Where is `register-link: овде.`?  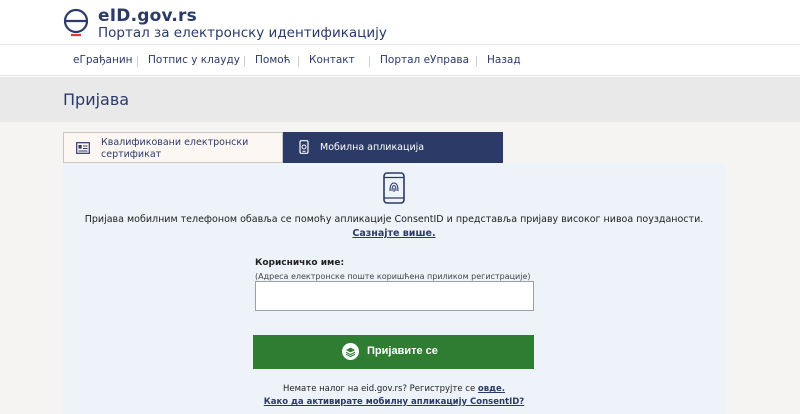 register-link: овде. is located at coordinates (491, 389).